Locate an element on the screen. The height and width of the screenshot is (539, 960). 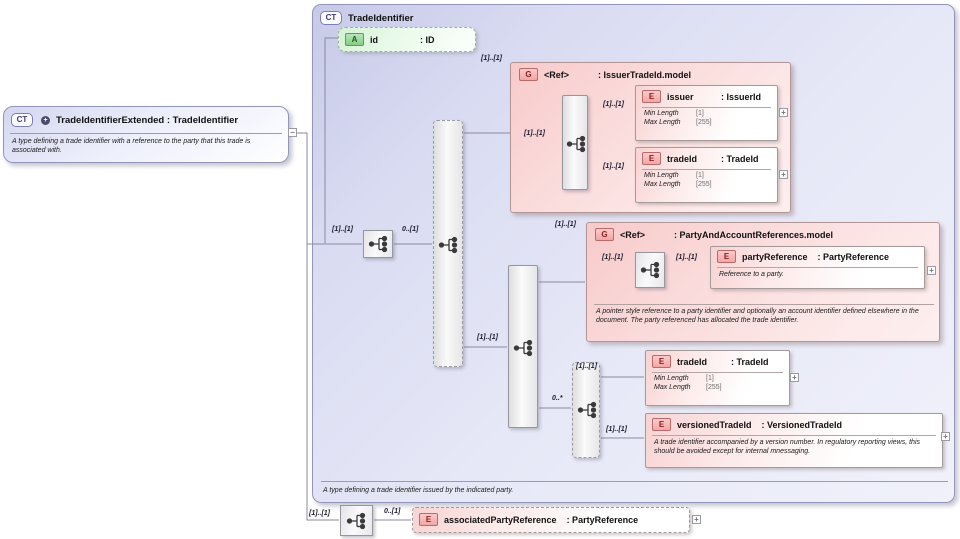
element-name: associatedPartyReference is located at coordinates (500, 519).